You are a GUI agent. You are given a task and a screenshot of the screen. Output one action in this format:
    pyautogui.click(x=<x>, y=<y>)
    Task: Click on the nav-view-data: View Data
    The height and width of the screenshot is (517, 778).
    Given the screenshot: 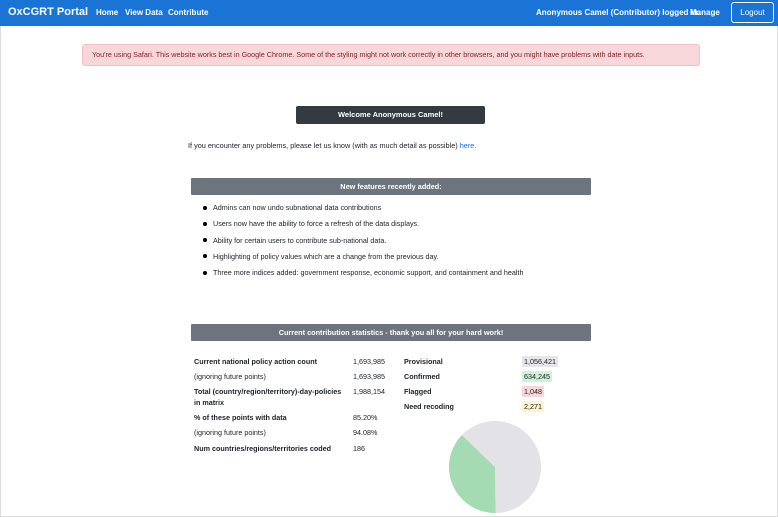 What is the action you would take?
    pyautogui.click(x=144, y=12)
    